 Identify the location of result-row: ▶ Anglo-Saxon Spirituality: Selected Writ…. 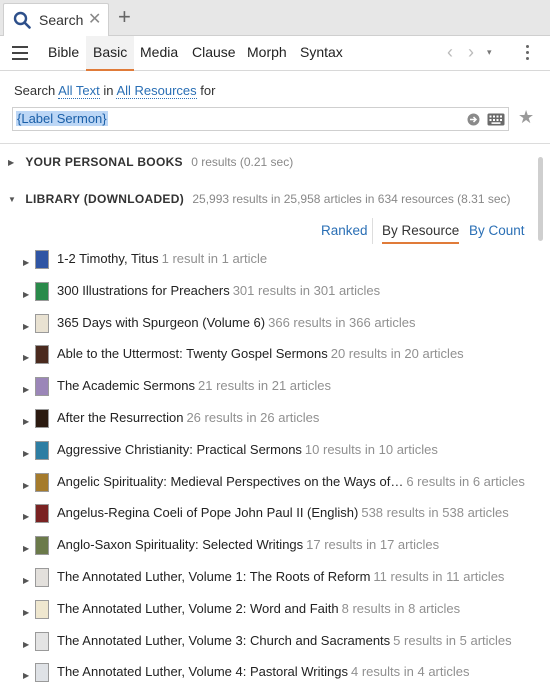
(268, 550).